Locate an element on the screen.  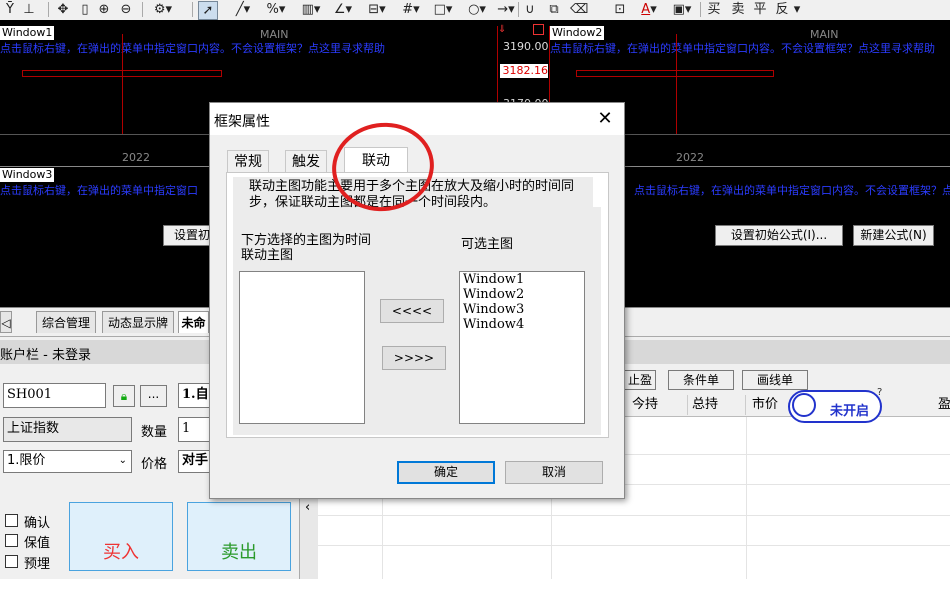
column-header: 今持 is located at coordinates (658, 405).